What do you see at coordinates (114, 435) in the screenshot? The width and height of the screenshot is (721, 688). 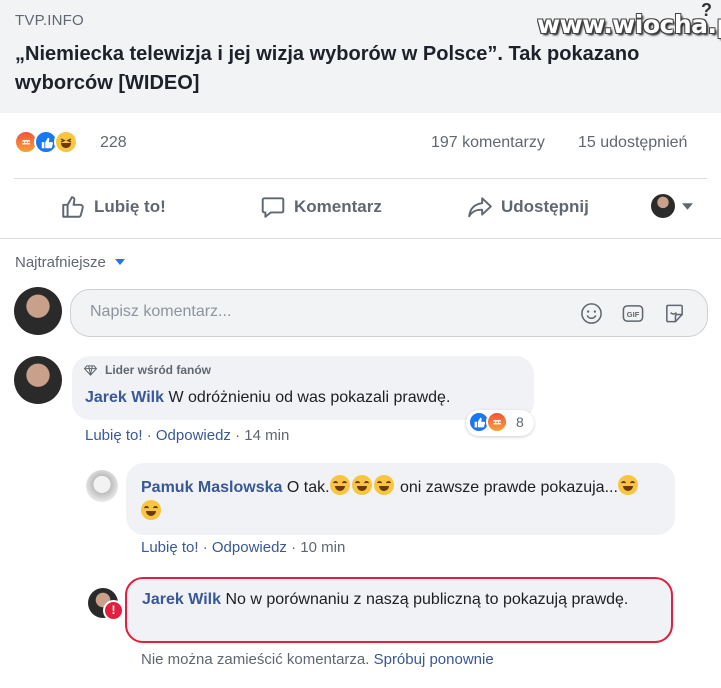 I see `comment-like-link: Lubię to!` at bounding box center [114, 435].